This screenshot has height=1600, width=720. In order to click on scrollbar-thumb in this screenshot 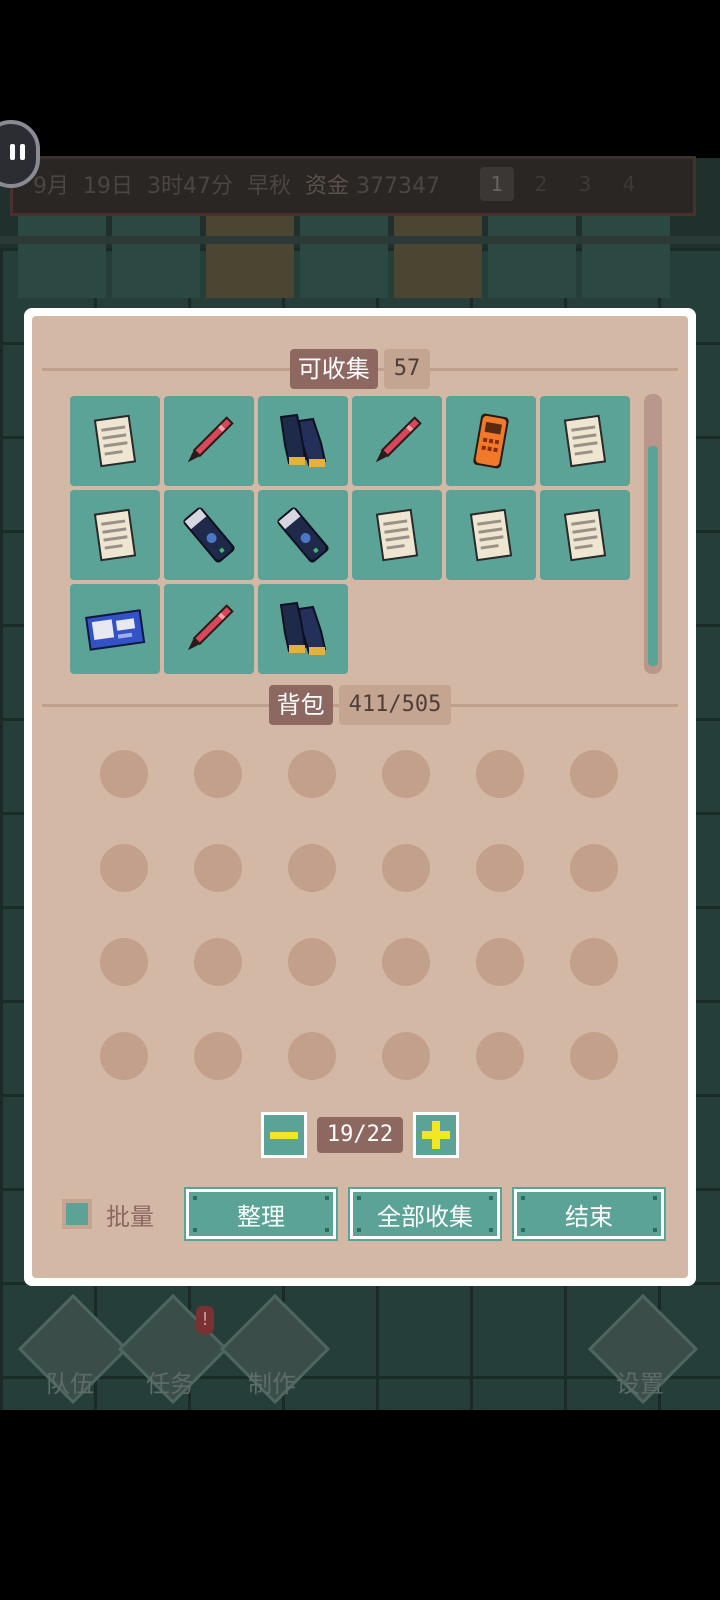, I will do `click(653, 556)`.